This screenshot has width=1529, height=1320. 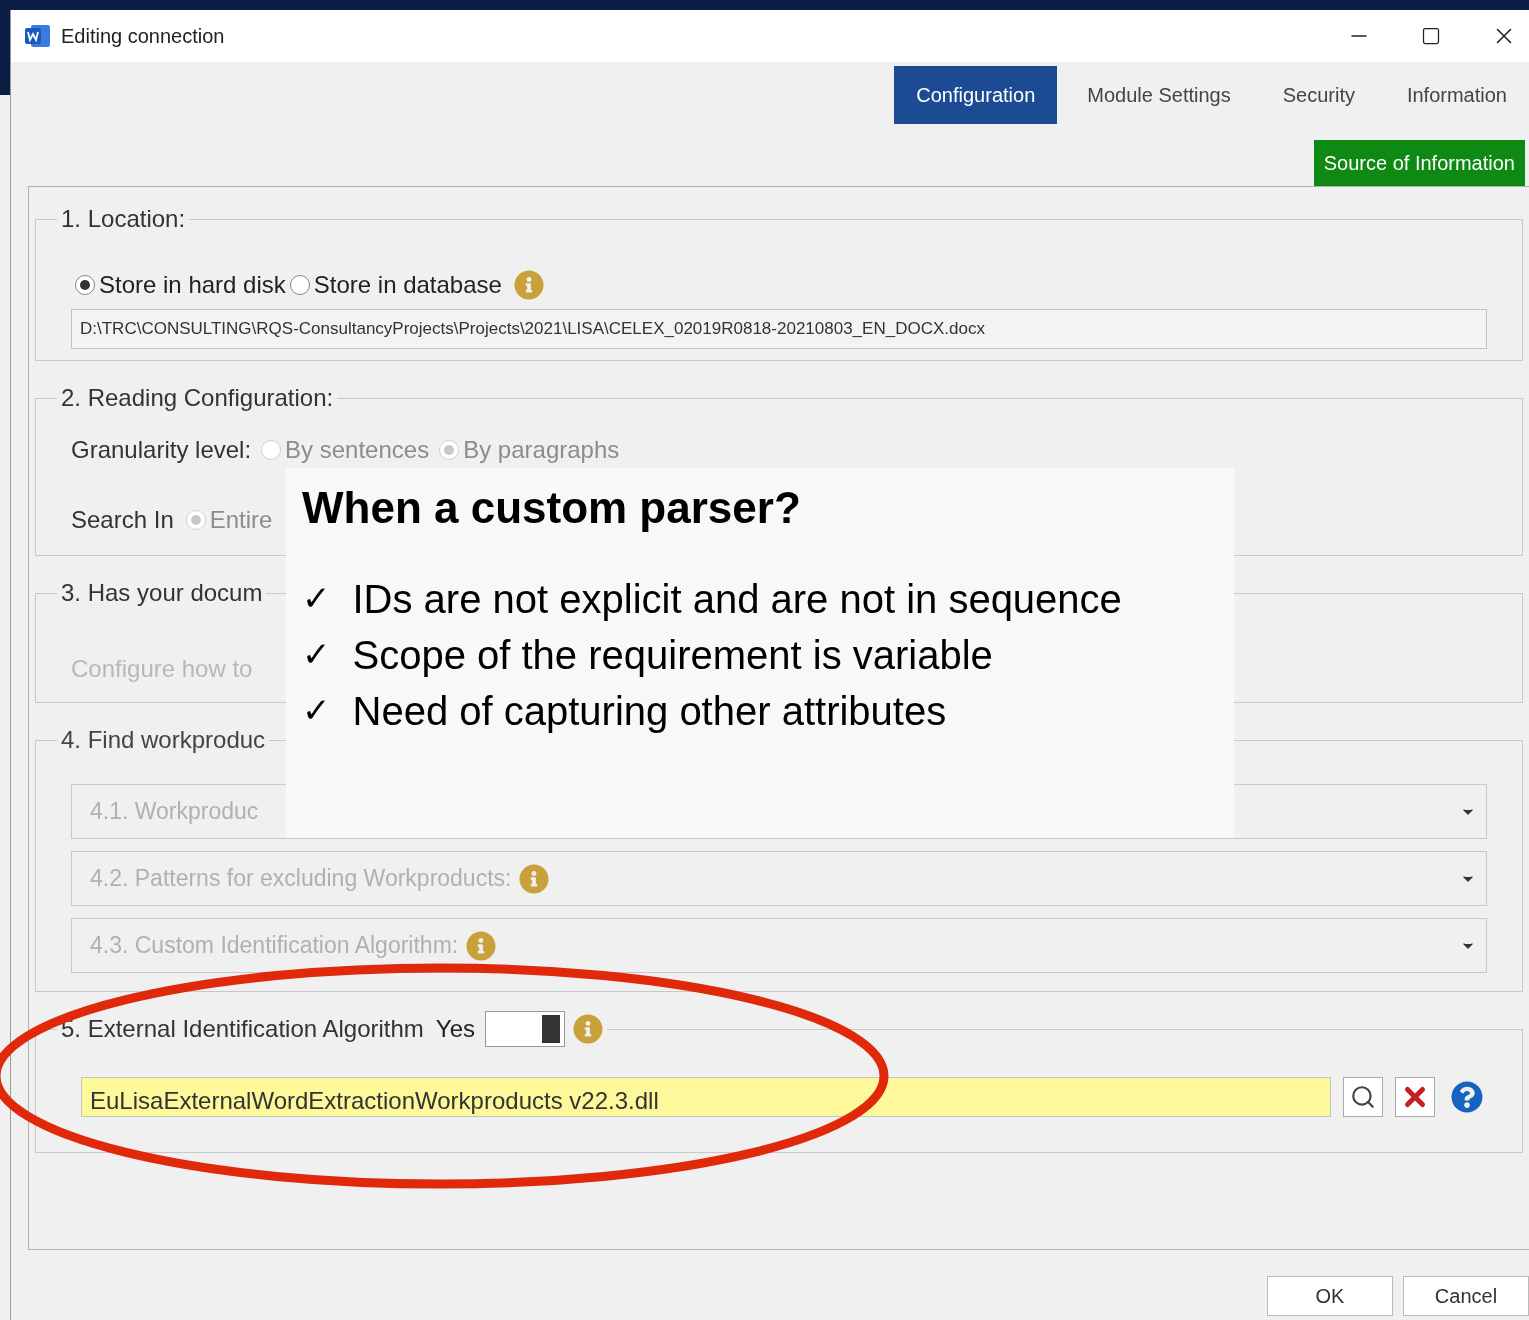 What do you see at coordinates (1415, 1097) in the screenshot?
I see `clear-button` at bounding box center [1415, 1097].